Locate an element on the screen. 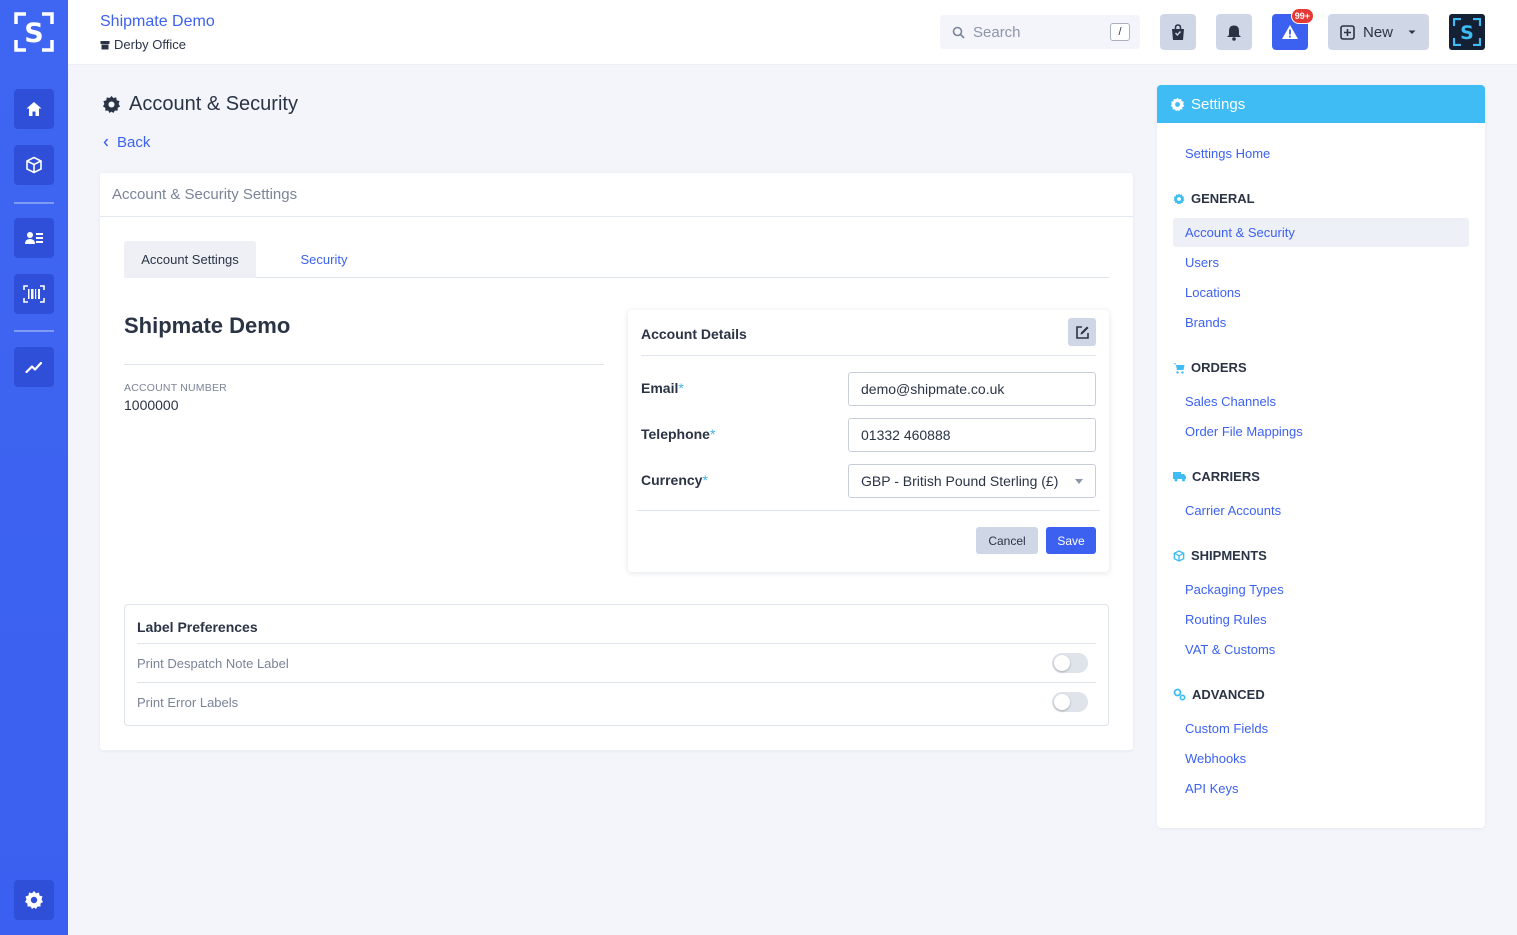  user-list-icon is located at coordinates (34, 238).